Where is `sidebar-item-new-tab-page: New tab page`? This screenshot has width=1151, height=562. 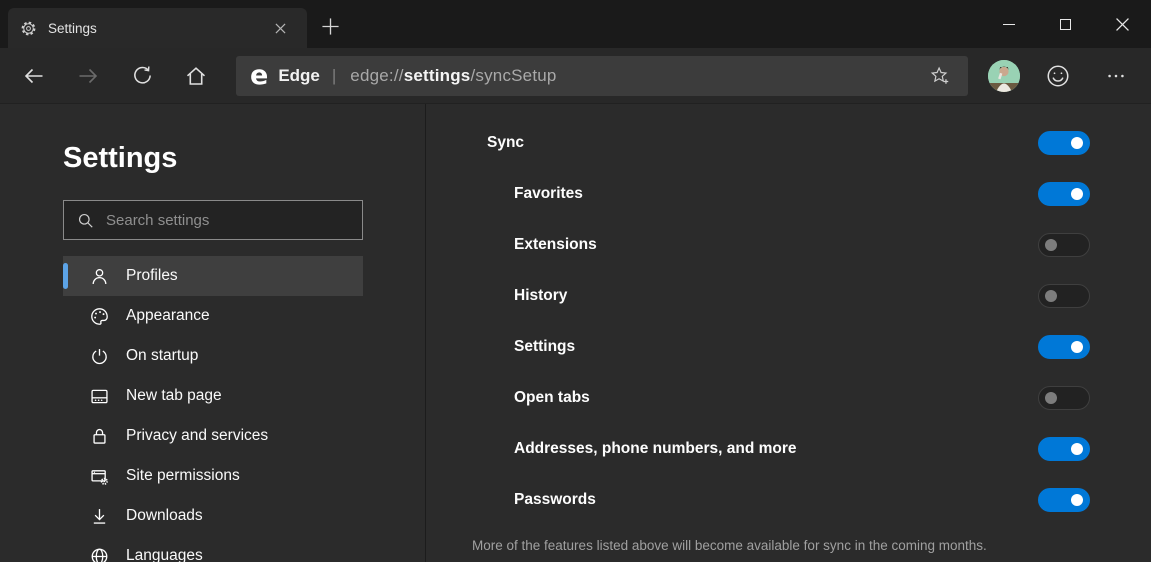 sidebar-item-new-tab-page: New tab page is located at coordinates (213, 396).